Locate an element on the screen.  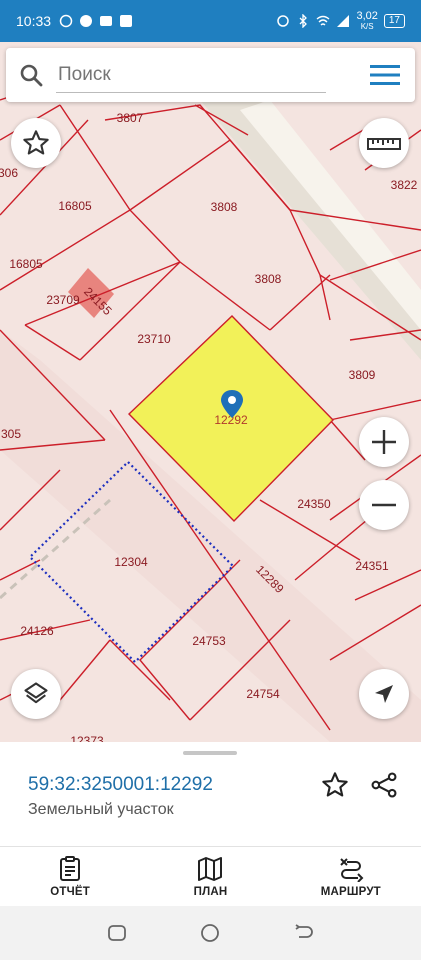
navigation-arrow-icon is located at coordinates (384, 694).